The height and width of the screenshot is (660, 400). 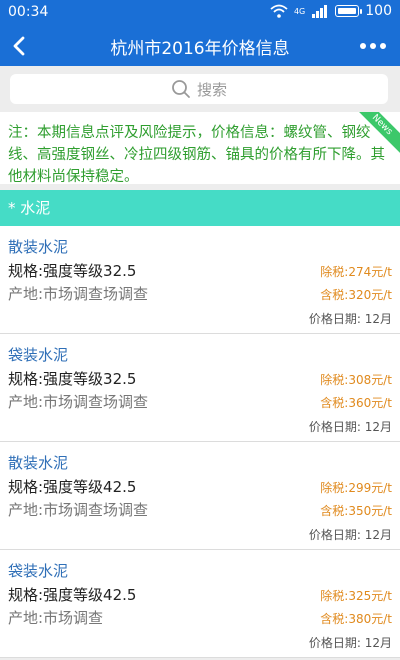 What do you see at coordinates (356, 380) in the screenshot?
I see `price-excl-tax: 除税:308元/t` at bounding box center [356, 380].